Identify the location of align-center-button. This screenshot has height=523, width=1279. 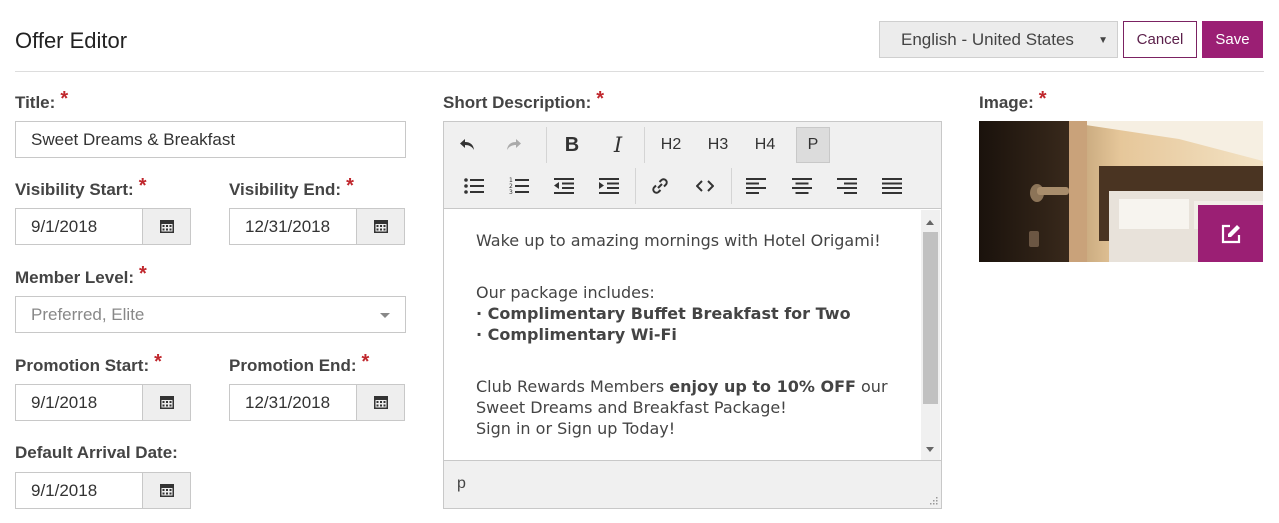
(802, 186).